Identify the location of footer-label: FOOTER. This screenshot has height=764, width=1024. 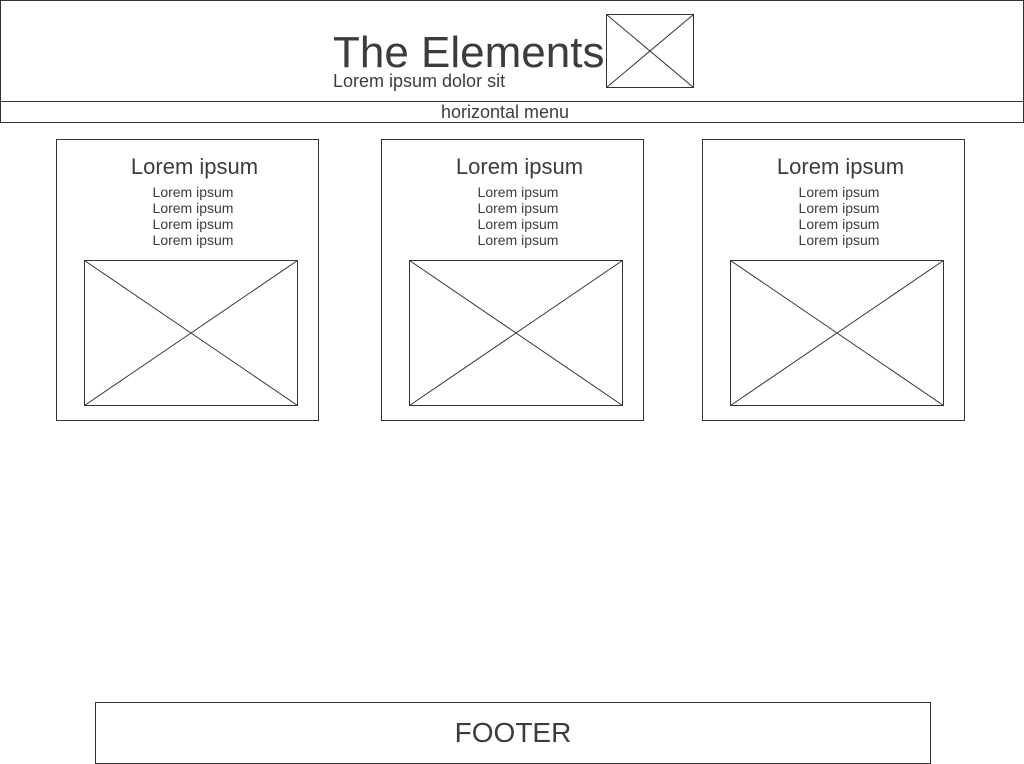
(513, 732).